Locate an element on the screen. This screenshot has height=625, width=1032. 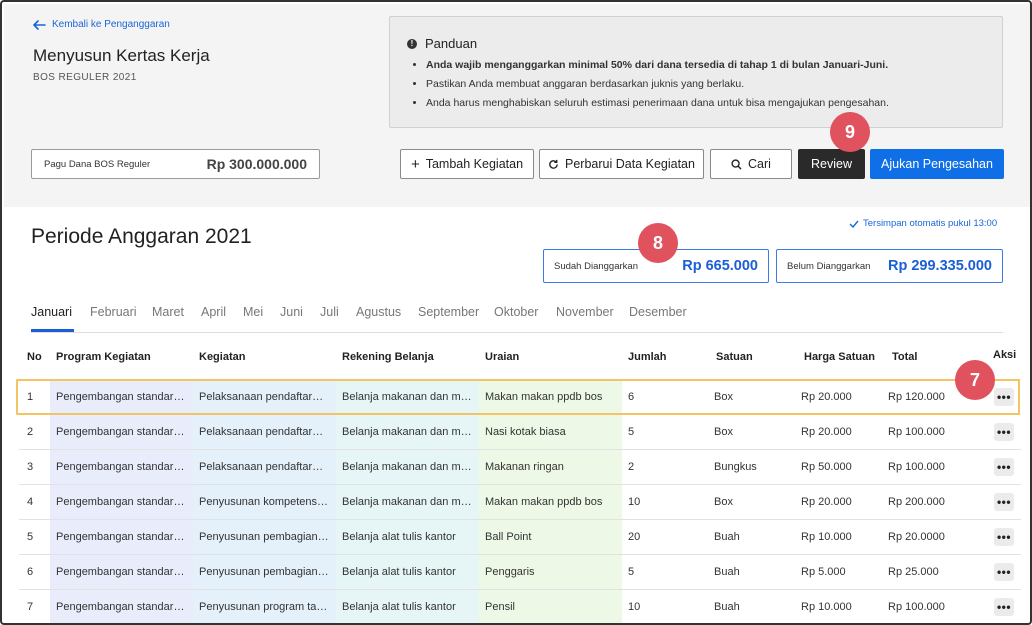
cell-no: 3 is located at coordinates (30, 467).